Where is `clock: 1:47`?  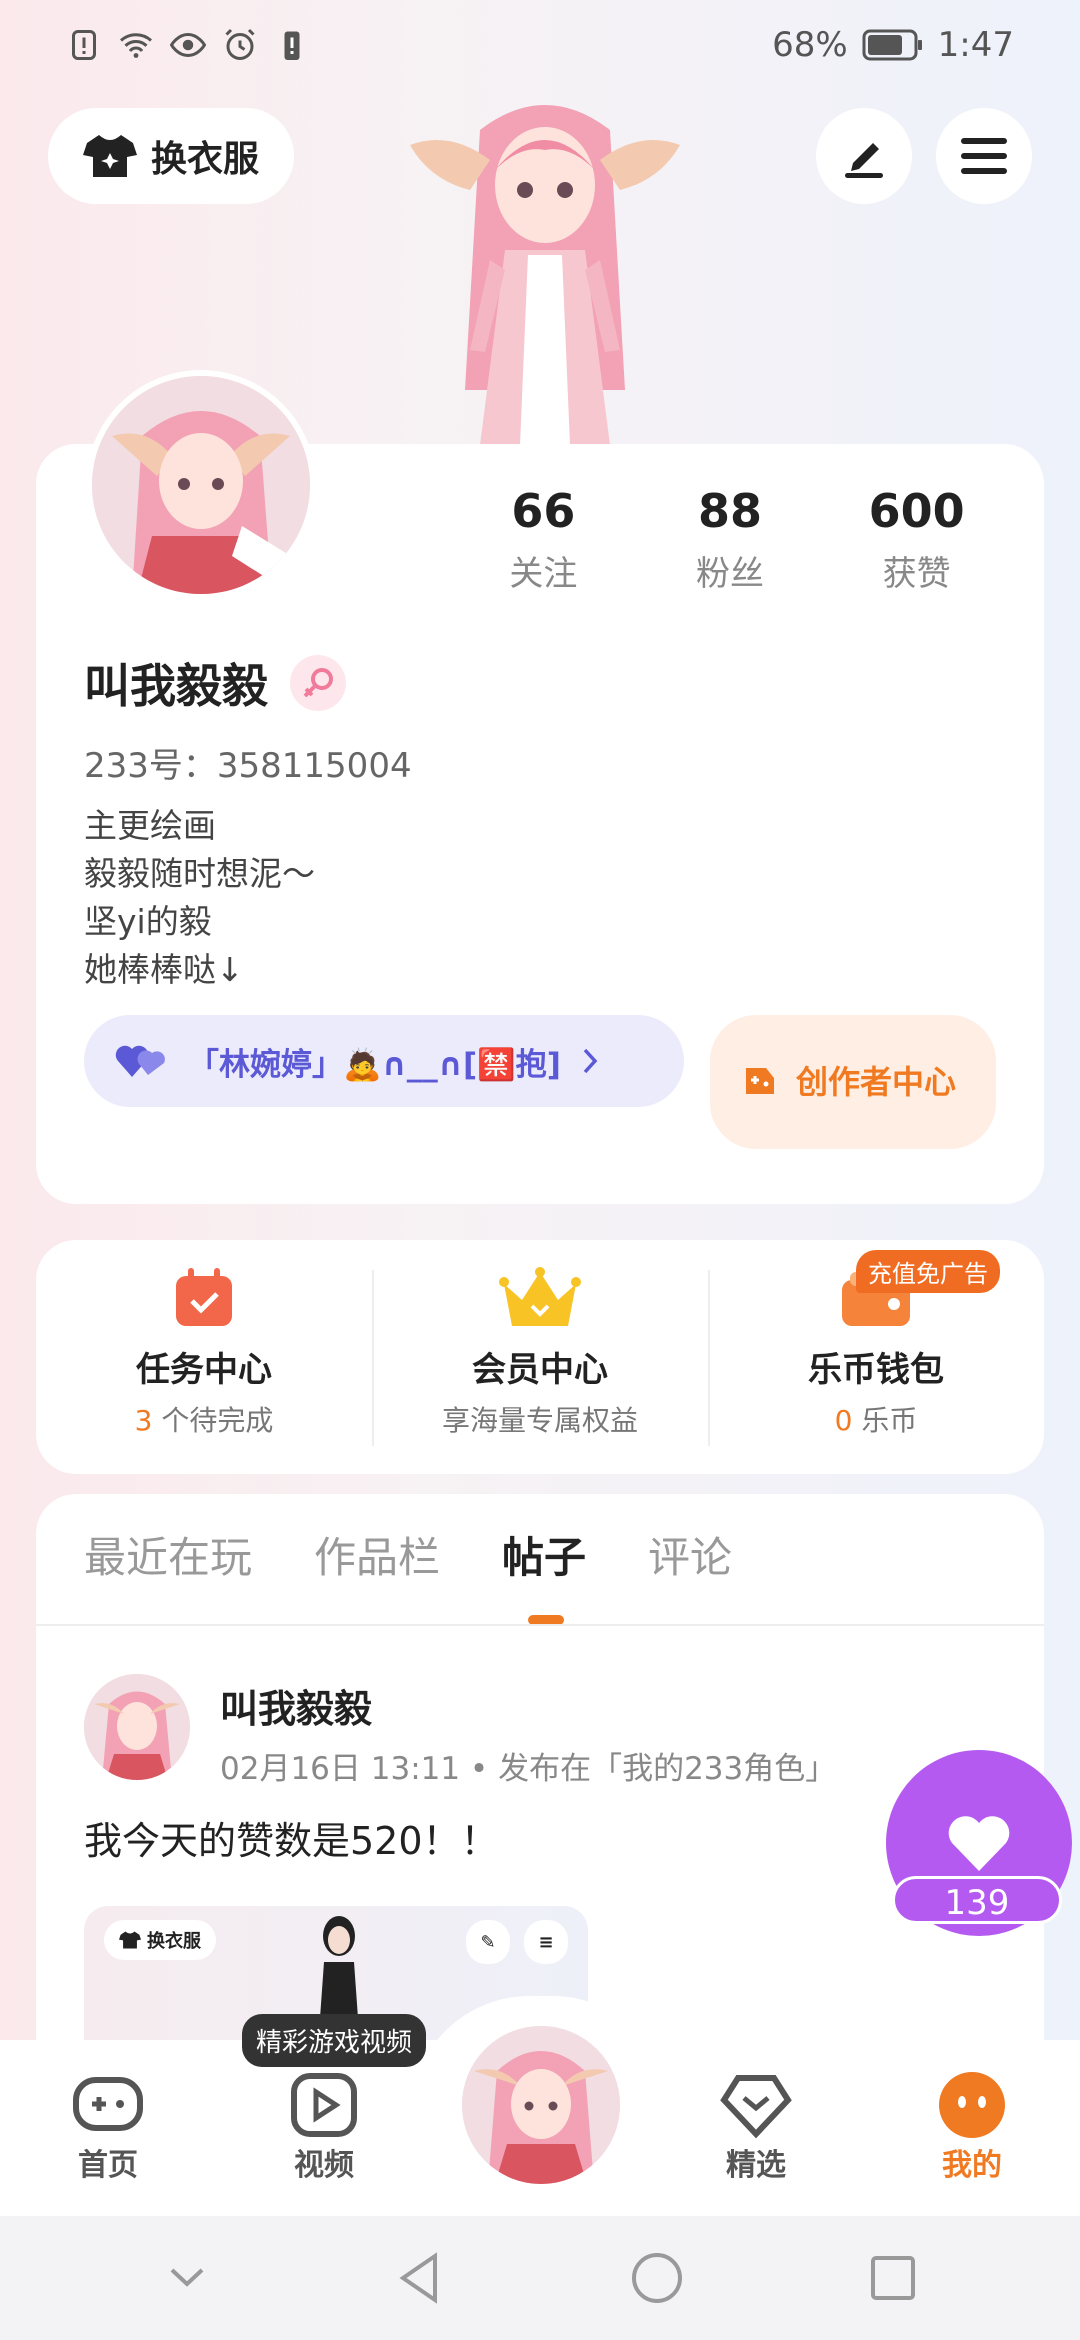
clock: 1:47 is located at coordinates (975, 45).